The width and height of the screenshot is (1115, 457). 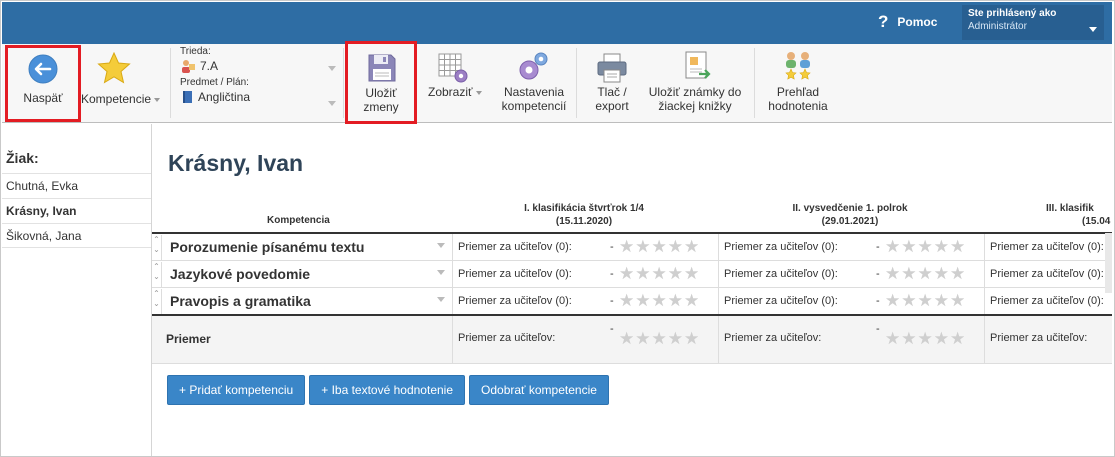 What do you see at coordinates (459, 83) in the screenshot?
I see `view-dropdown: Zobraziť` at bounding box center [459, 83].